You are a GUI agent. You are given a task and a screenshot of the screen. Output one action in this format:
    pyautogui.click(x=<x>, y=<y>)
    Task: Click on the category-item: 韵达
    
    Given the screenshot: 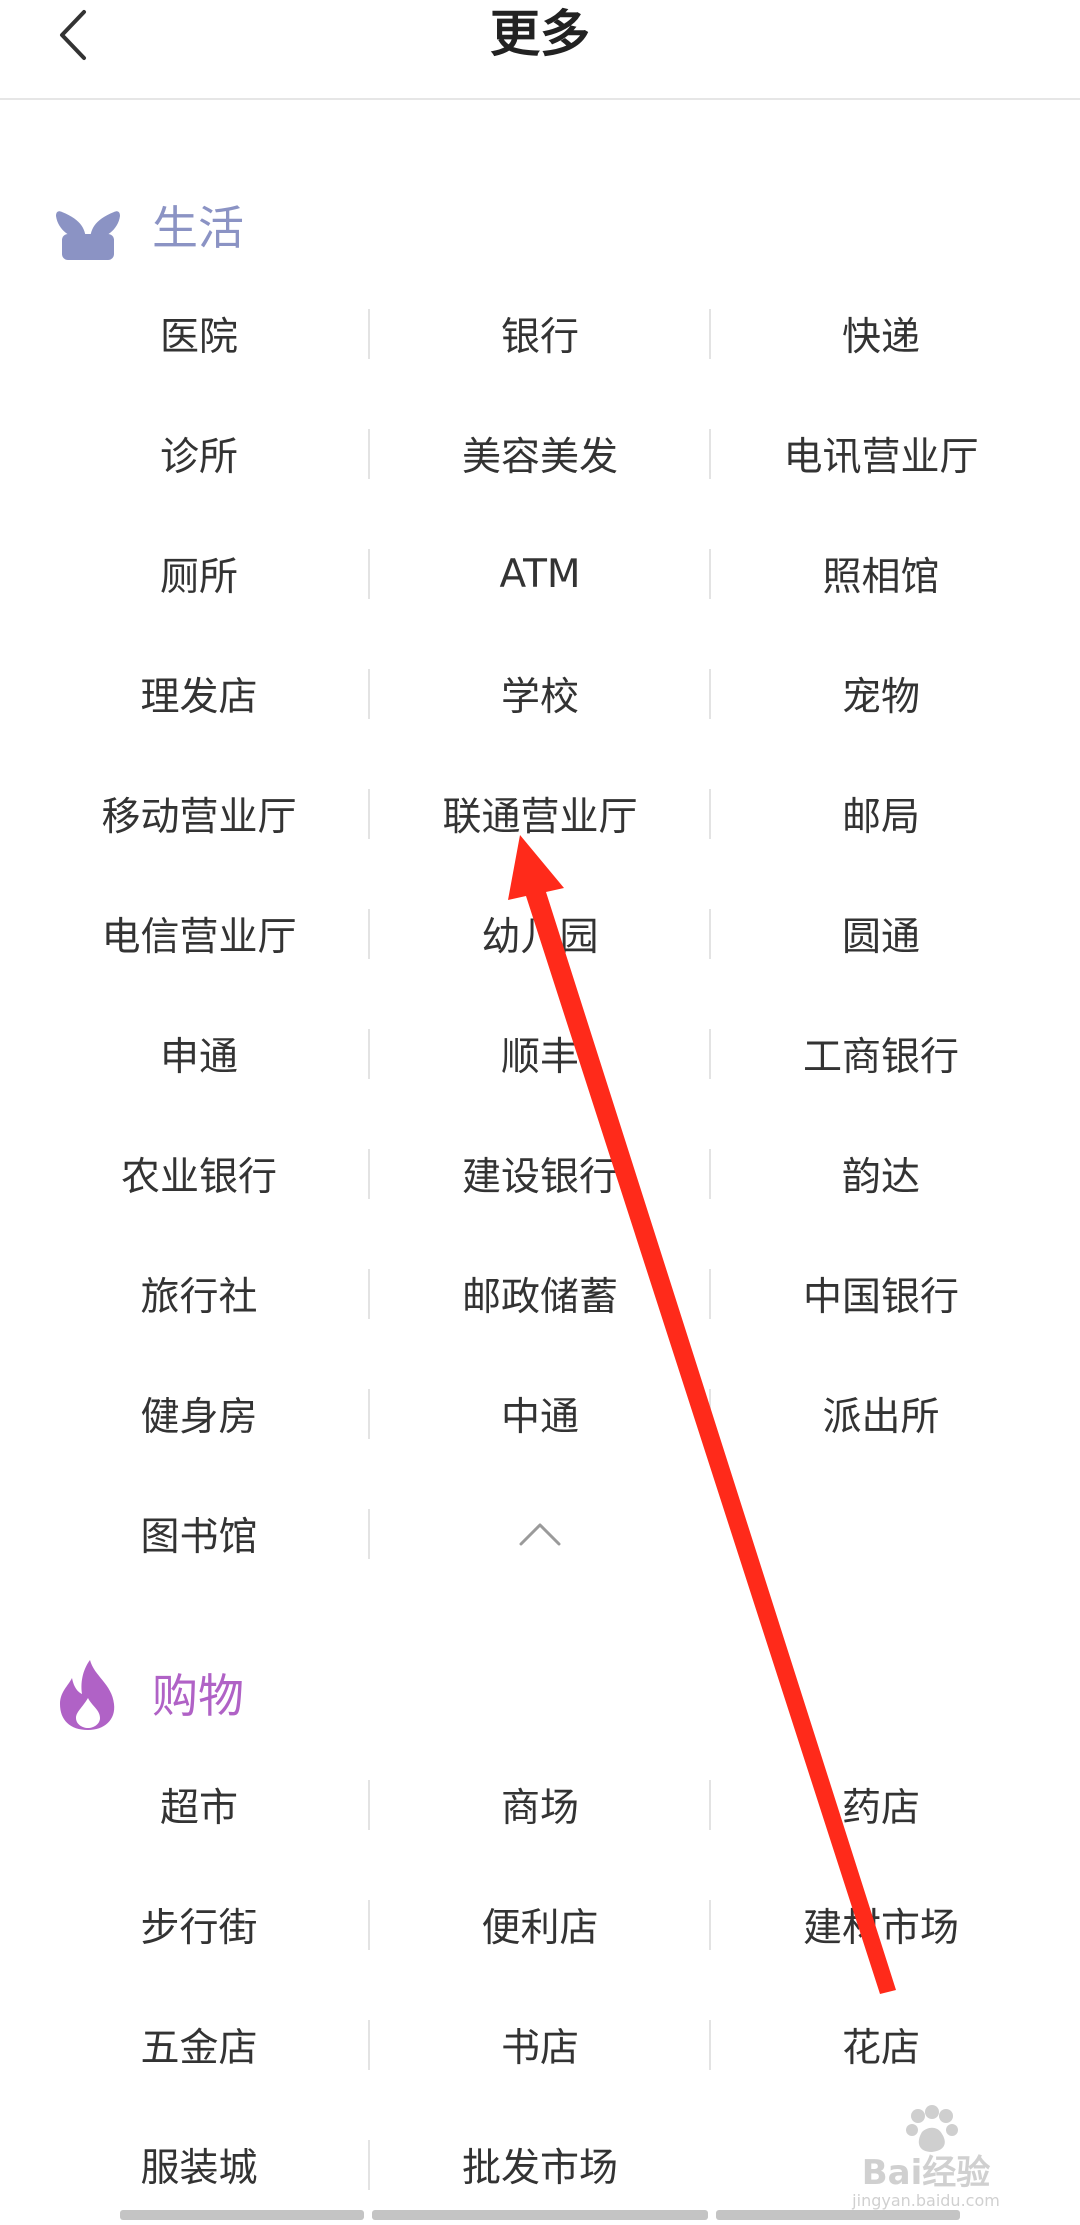 What is the action you would take?
    pyautogui.click(x=881, y=1174)
    